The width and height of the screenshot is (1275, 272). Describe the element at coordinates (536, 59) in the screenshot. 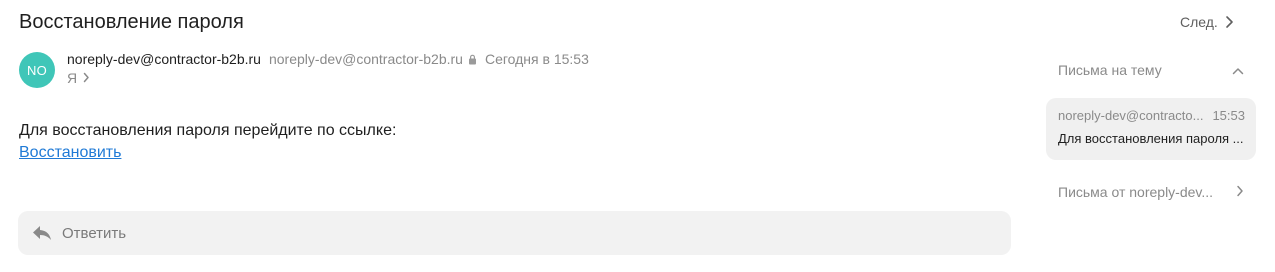

I see `message-date: Сегодня в 15:53` at that location.